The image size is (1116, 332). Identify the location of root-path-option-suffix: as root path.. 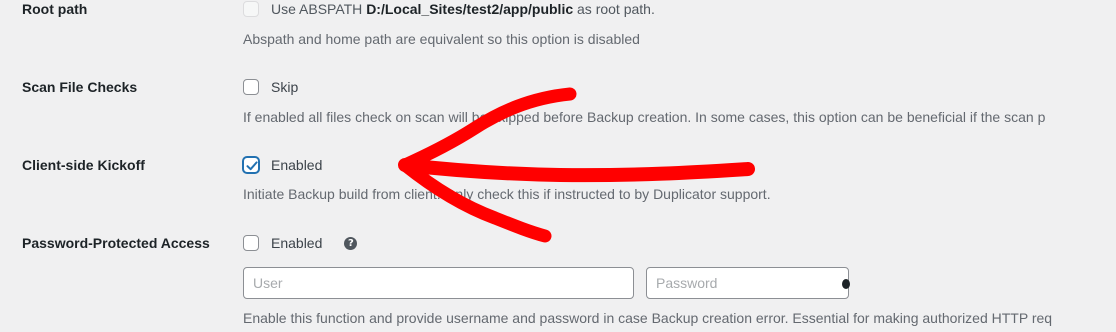
(616, 9).